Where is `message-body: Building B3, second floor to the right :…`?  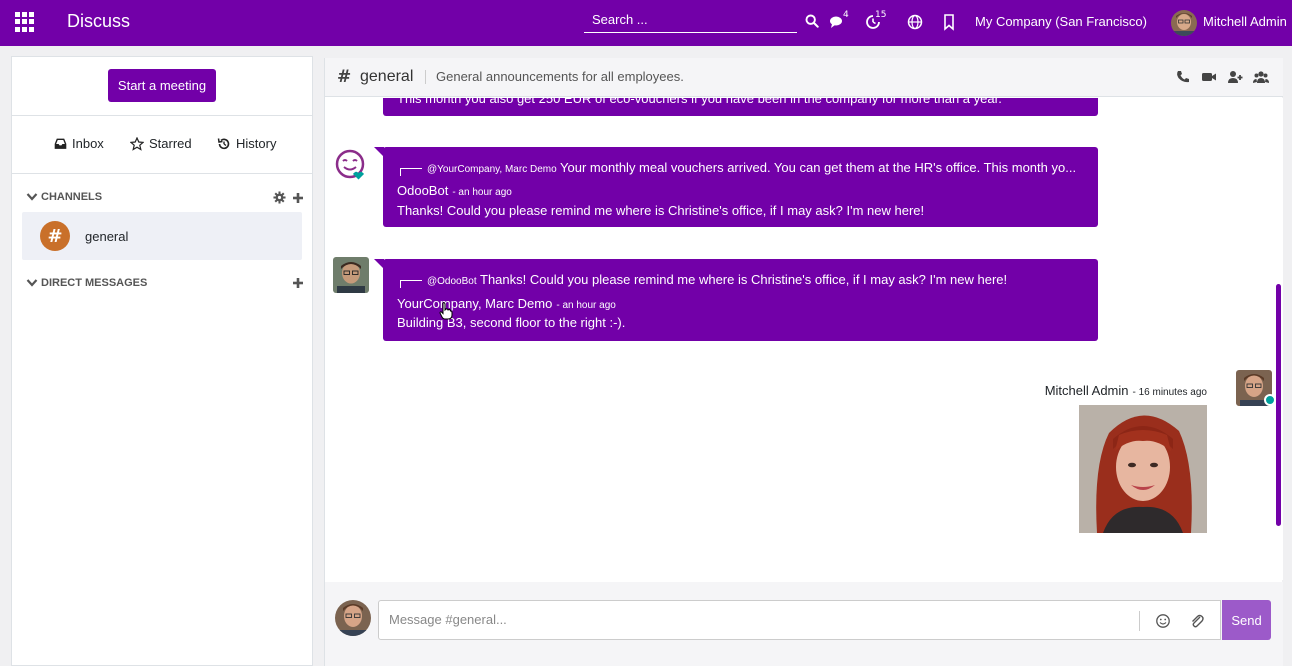 message-body: Building B3, second floor to the right :… is located at coordinates (511, 322).